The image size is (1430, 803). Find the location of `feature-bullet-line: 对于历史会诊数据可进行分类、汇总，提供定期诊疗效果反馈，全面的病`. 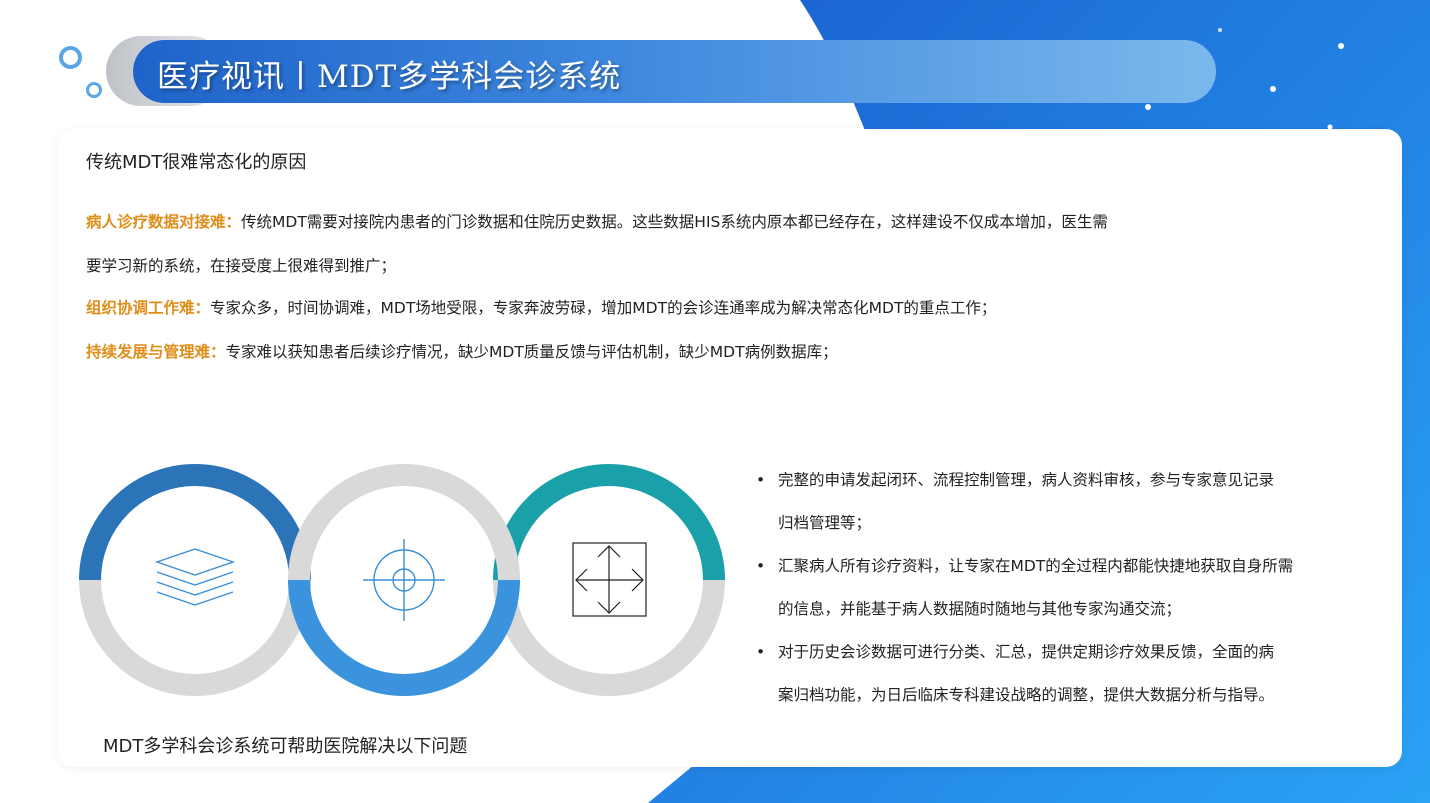

feature-bullet-line: 对于历史会诊数据可进行分类、汇总，提供定期诊疗效果反馈，全面的病 is located at coordinates (1026, 652).